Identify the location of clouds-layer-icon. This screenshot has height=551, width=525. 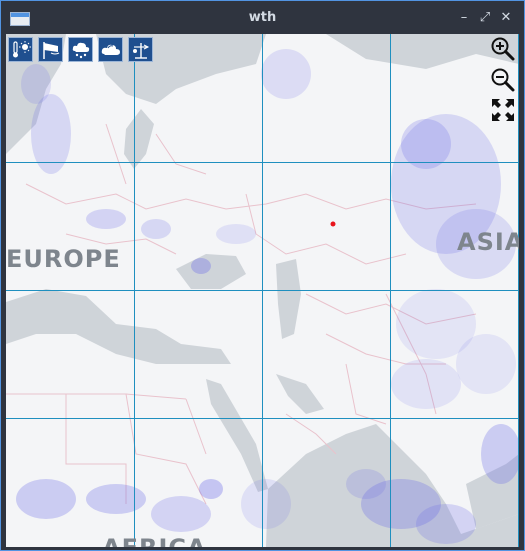
(110, 49).